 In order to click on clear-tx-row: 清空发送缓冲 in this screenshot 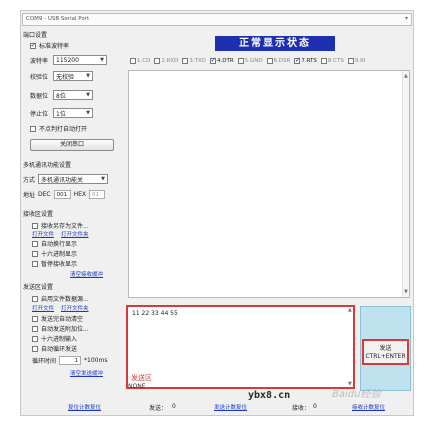, I will do `click(86, 373)`.